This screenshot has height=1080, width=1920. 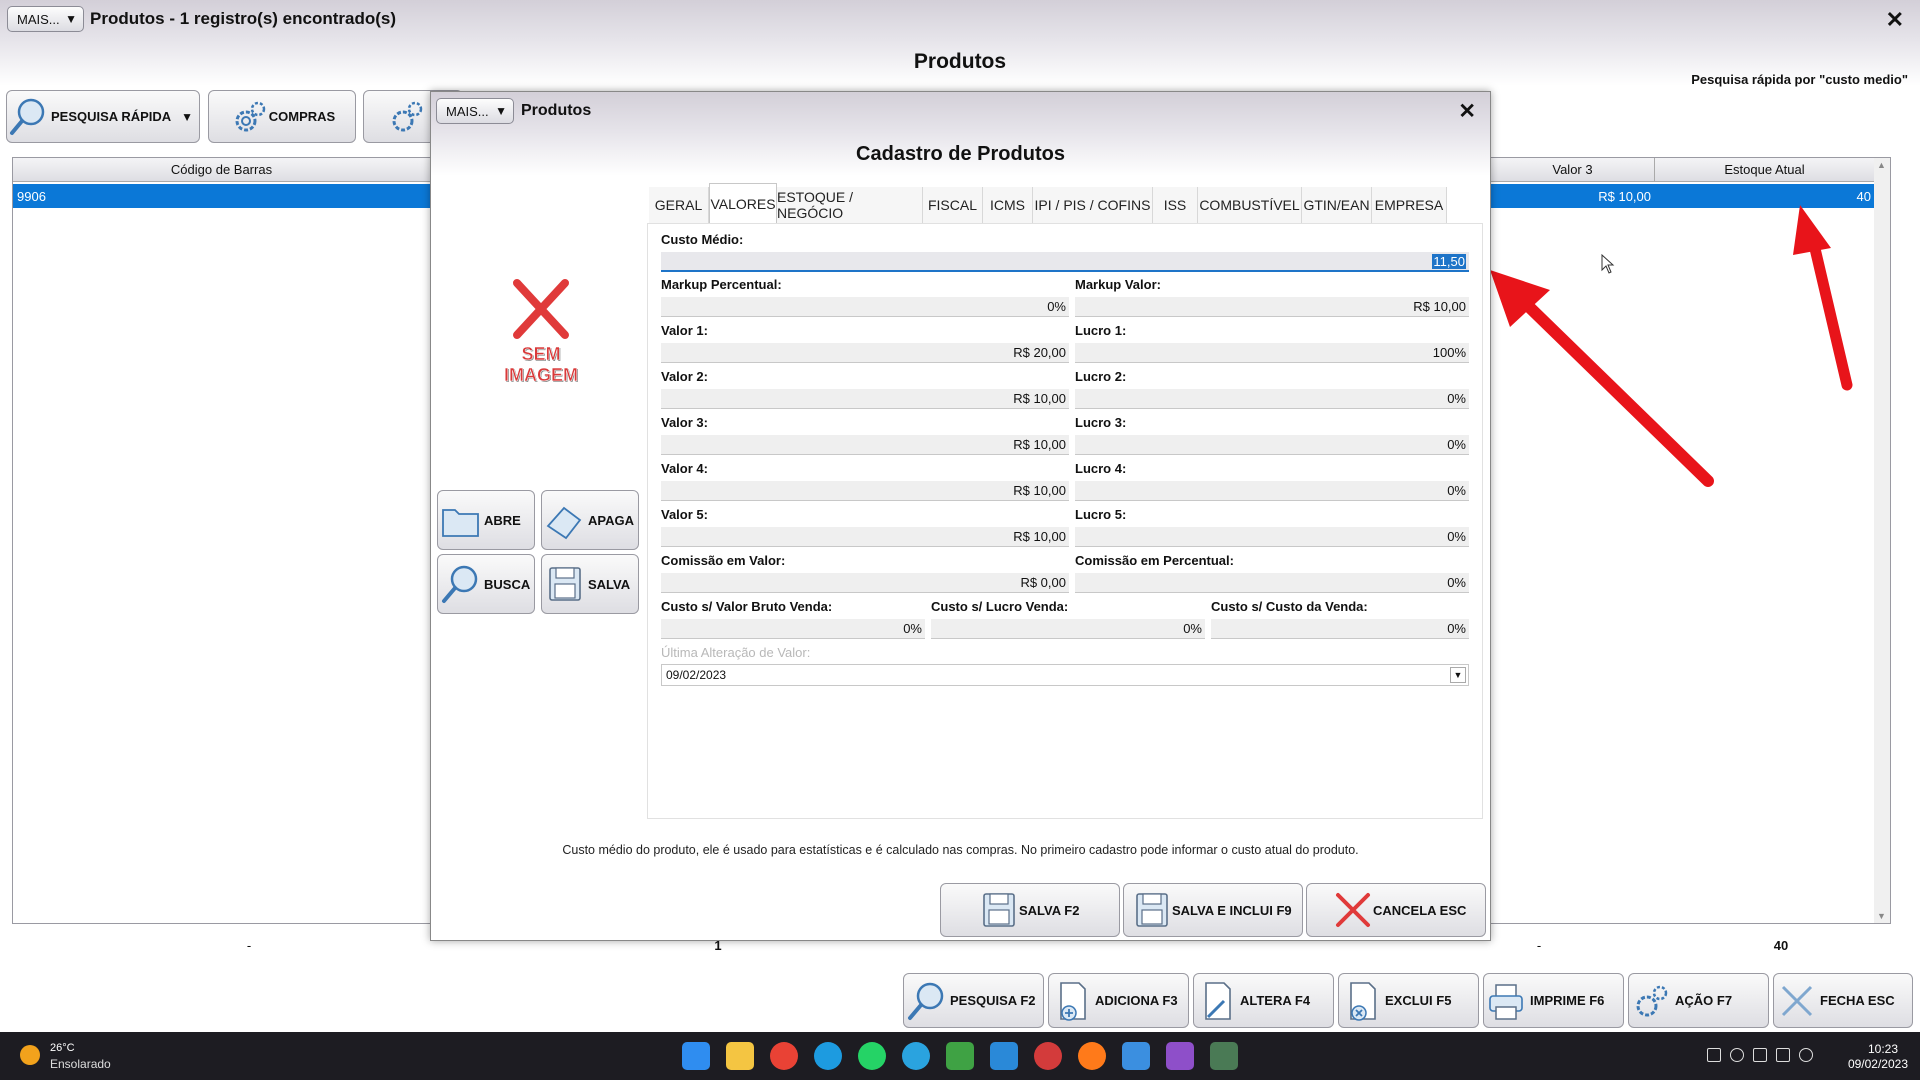 What do you see at coordinates (1467, 111) in the screenshot?
I see `dialog-close-icon: ✕` at bounding box center [1467, 111].